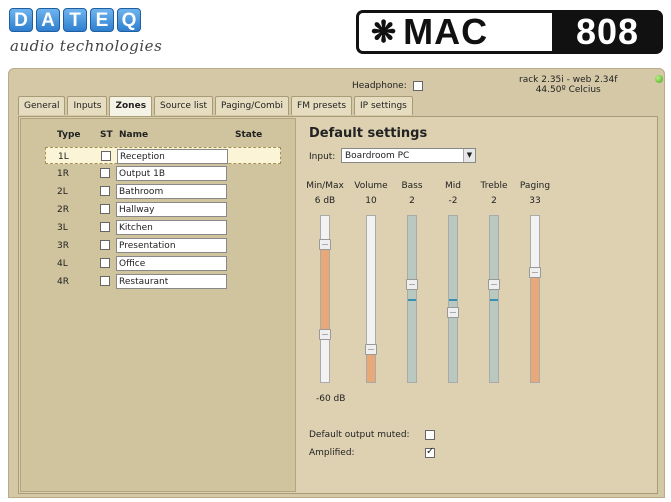 This screenshot has height=502, width=671. What do you see at coordinates (63, 174) in the screenshot?
I see `zone-type: 1R` at bounding box center [63, 174].